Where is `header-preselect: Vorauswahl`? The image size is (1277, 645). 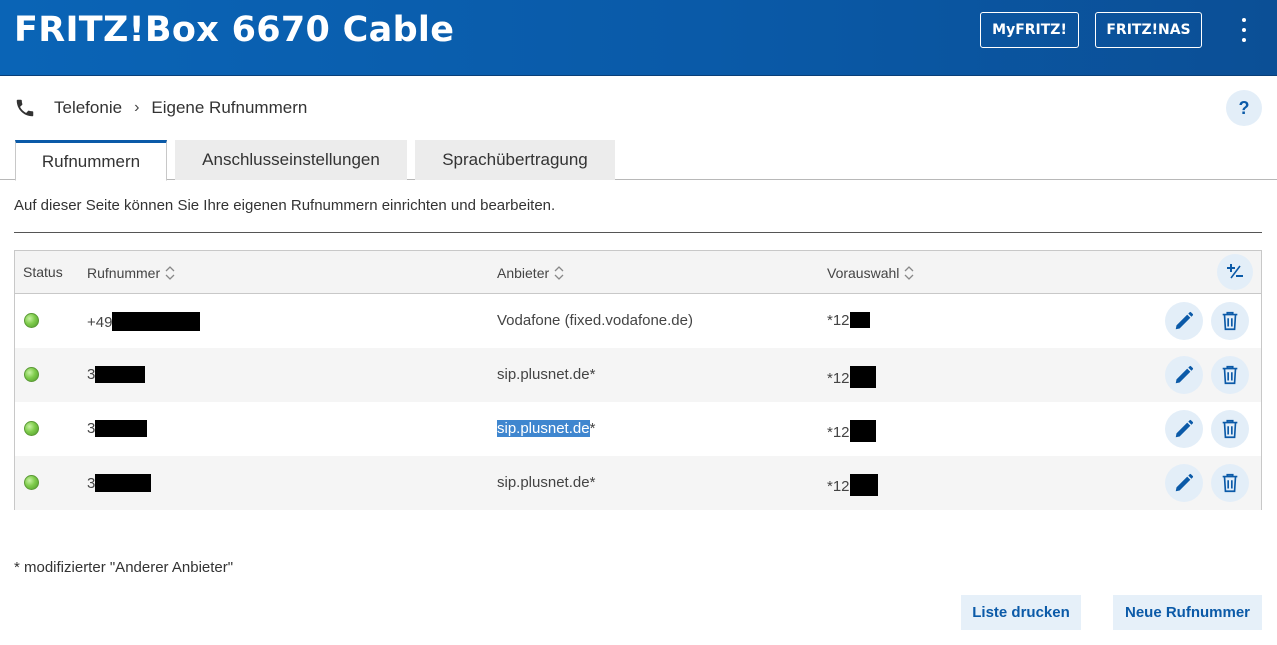
header-preselect: Vorauswahl is located at coordinates (871, 273).